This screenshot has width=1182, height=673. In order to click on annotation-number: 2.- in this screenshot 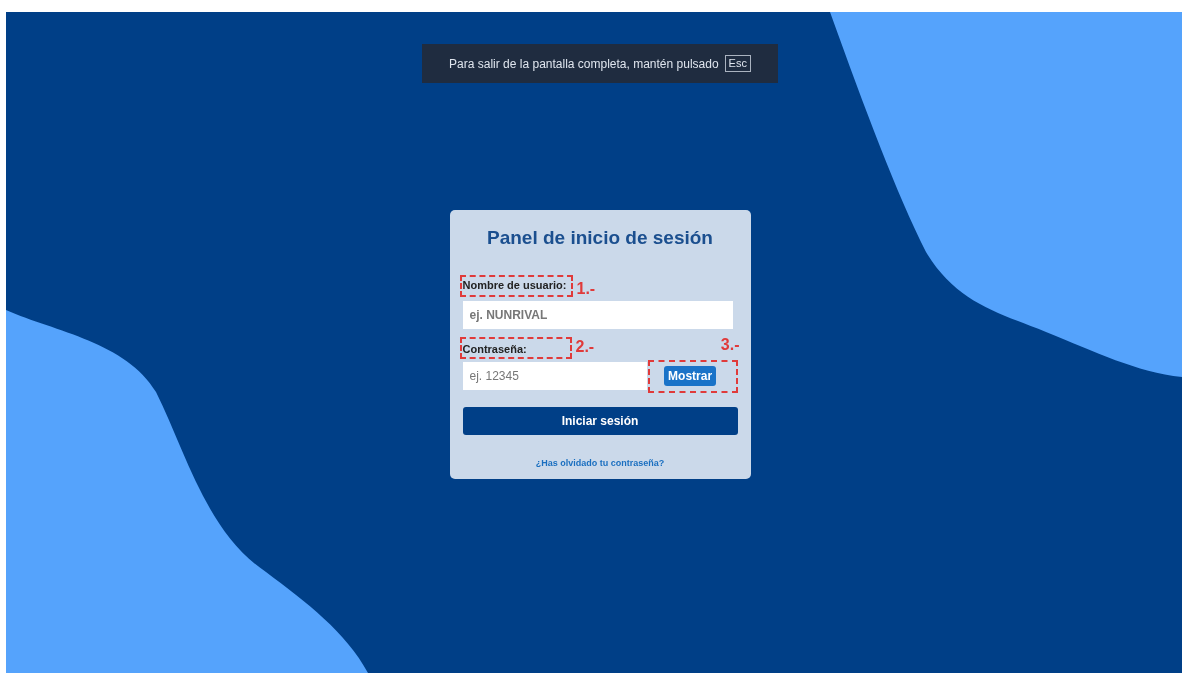, I will do `click(585, 346)`.